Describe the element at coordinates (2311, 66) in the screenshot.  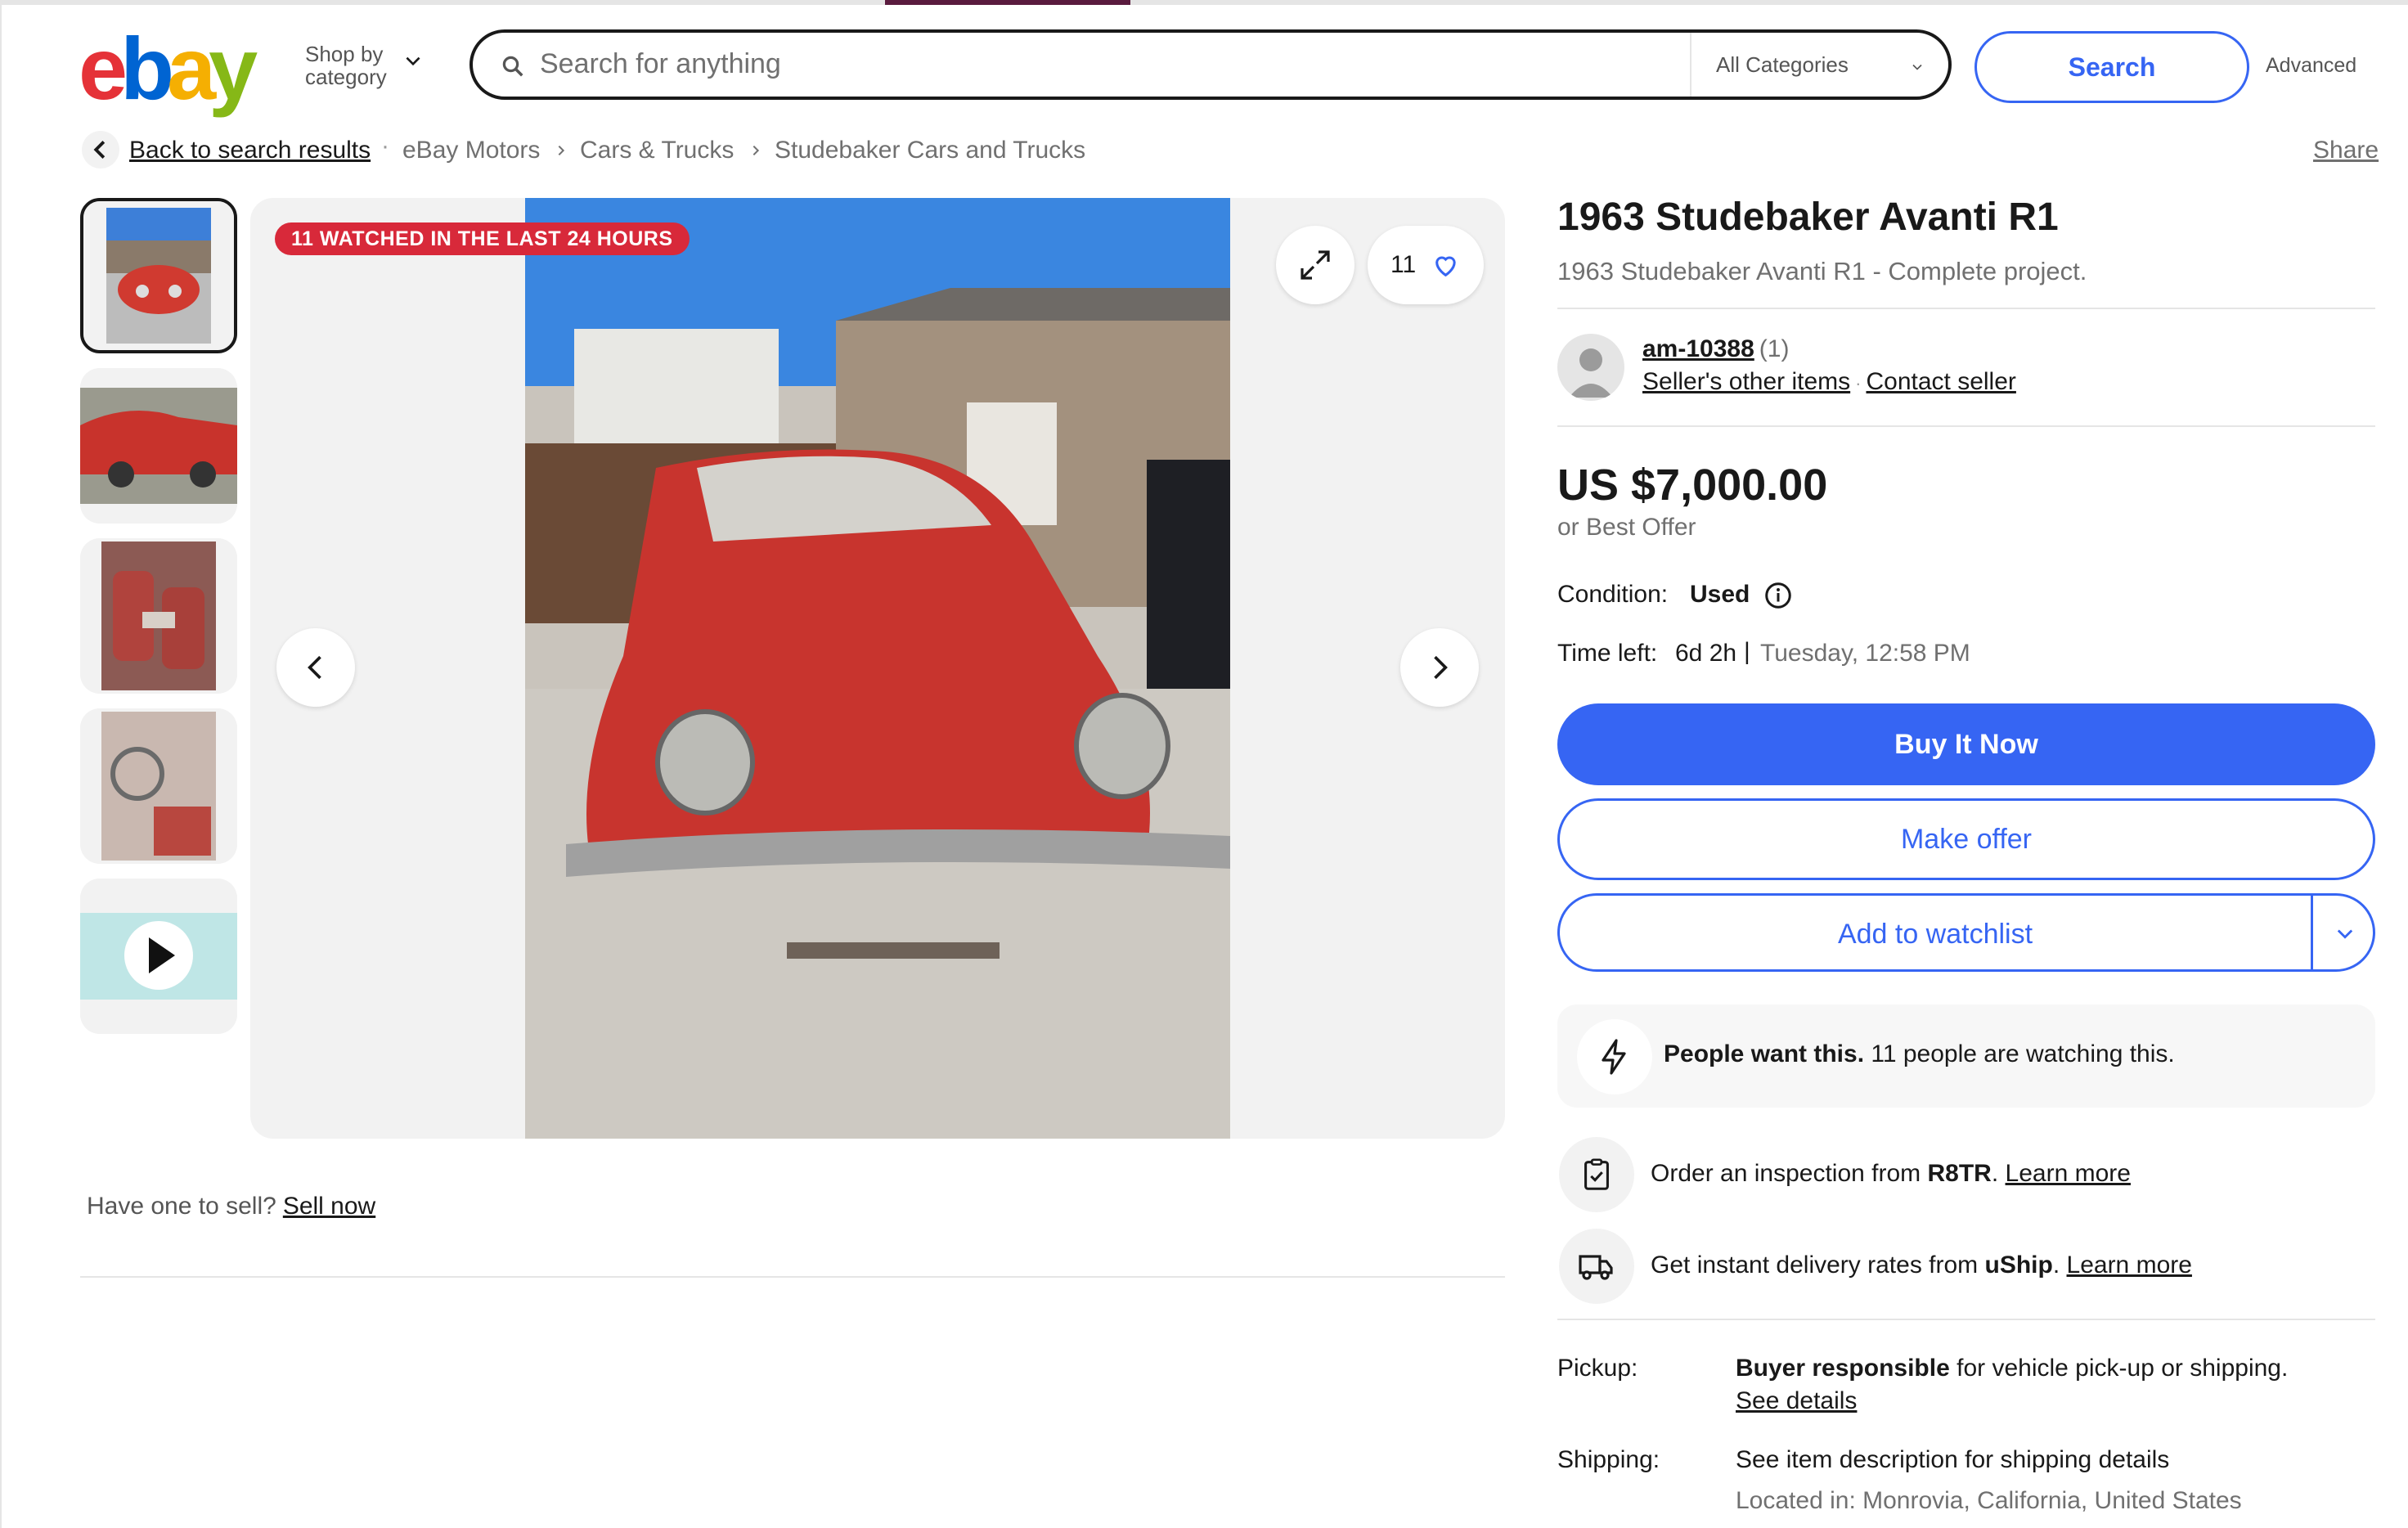
I see `advanced-search-link: Advanced` at that location.